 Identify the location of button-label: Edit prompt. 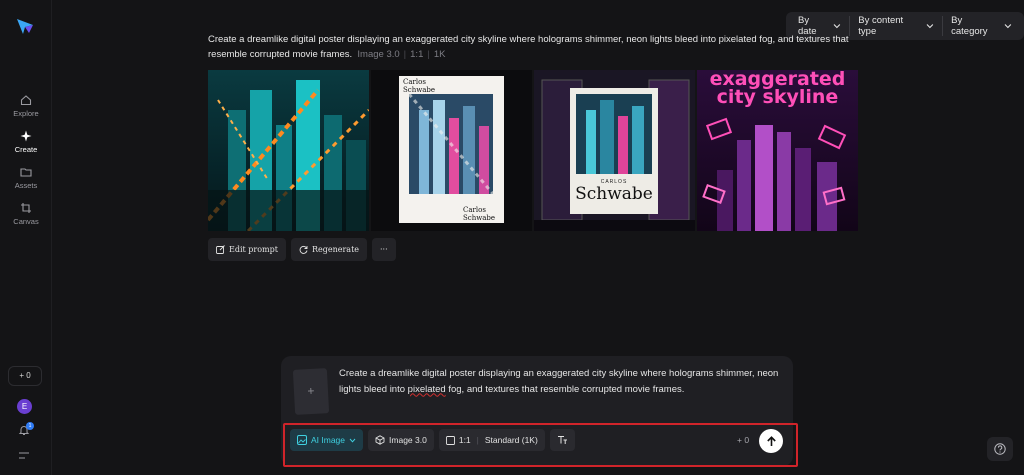
(253, 249).